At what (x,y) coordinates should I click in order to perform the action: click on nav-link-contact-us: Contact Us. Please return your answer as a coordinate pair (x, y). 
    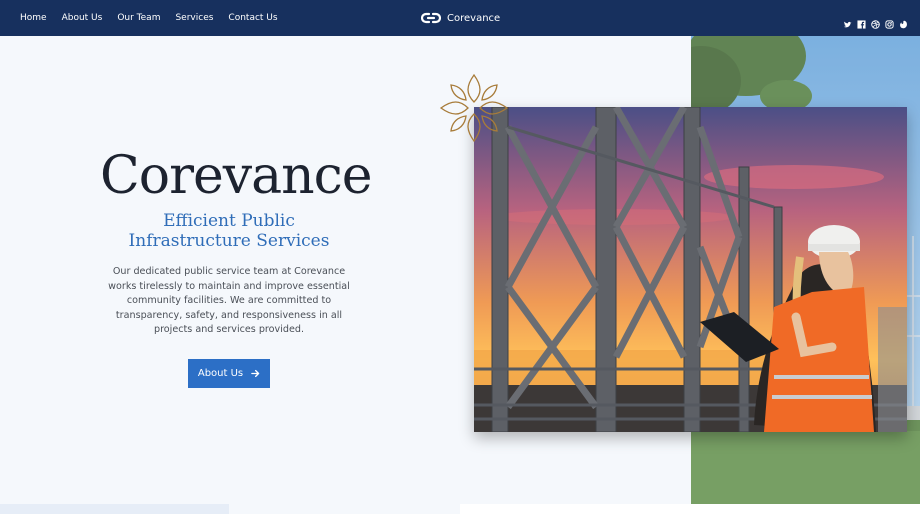
    Looking at the image, I should click on (252, 18).